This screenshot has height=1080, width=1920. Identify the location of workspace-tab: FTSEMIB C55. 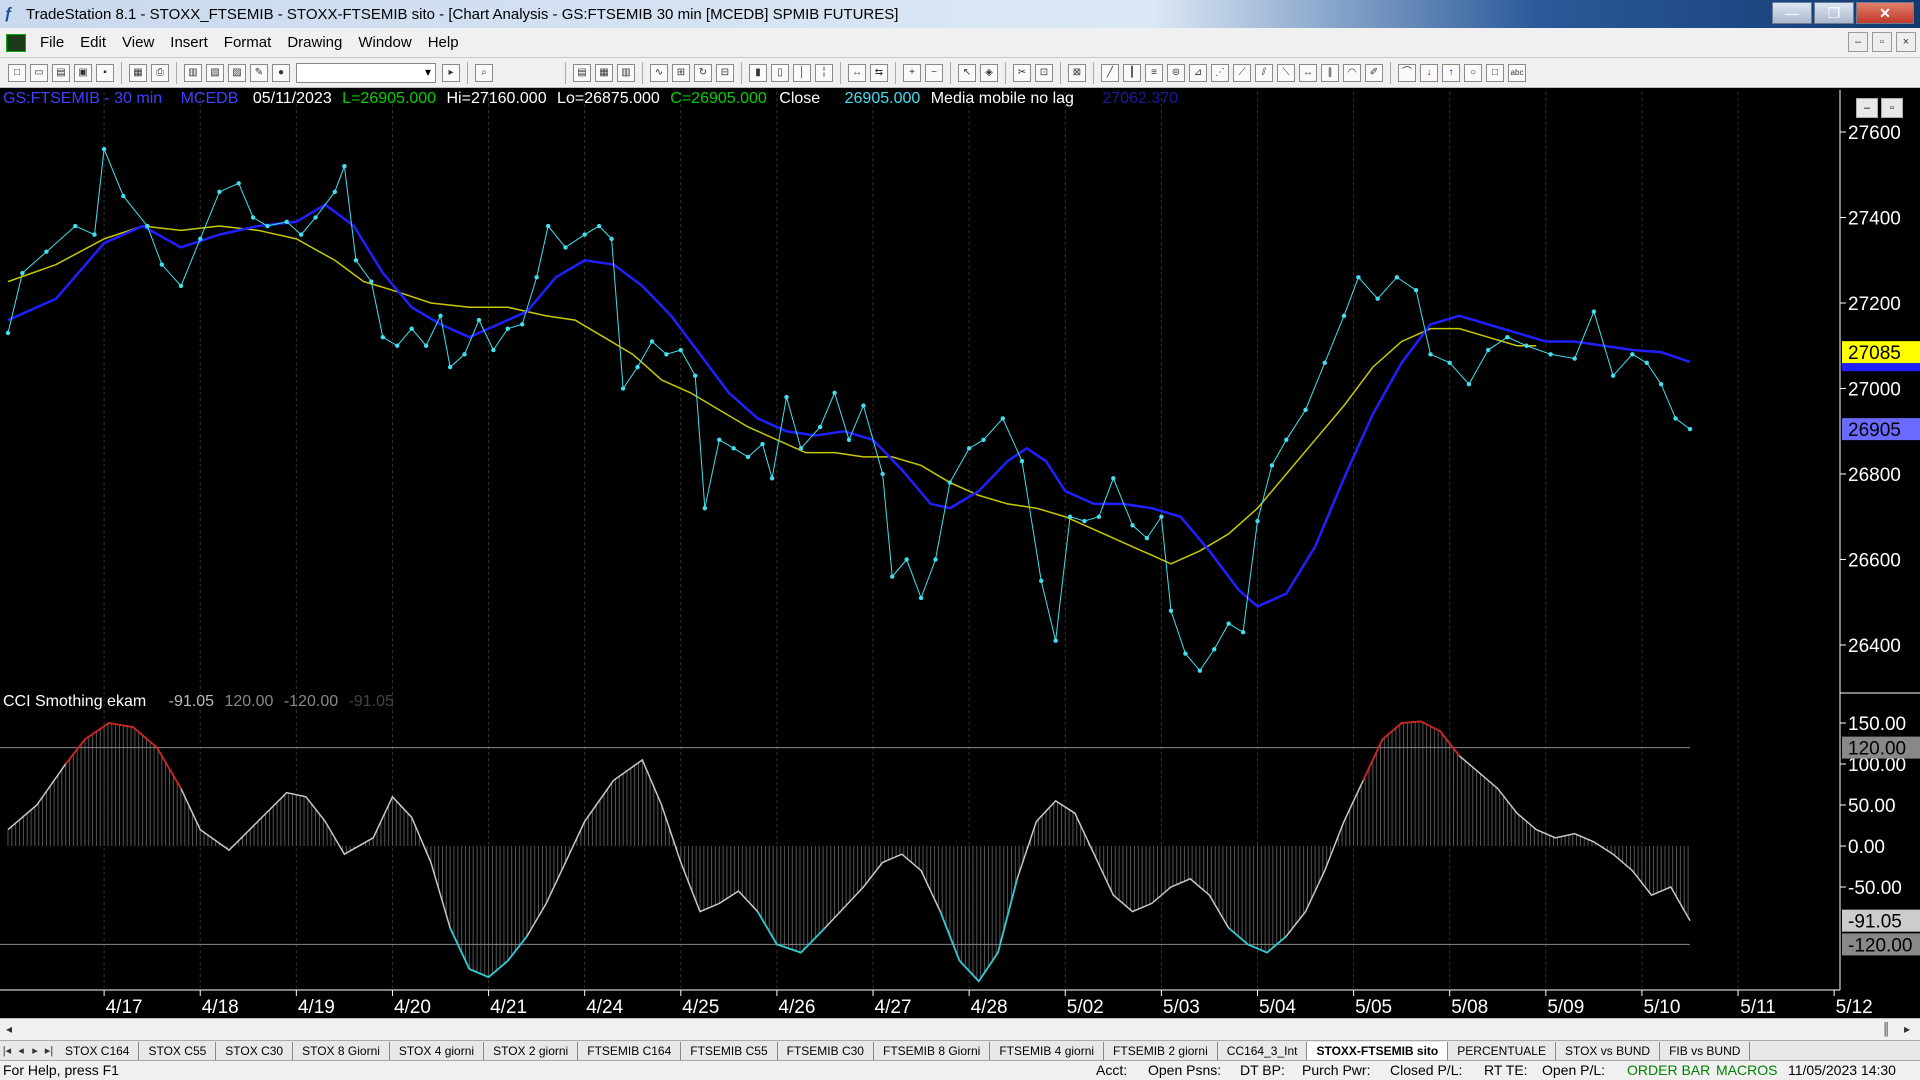
(729, 1050).